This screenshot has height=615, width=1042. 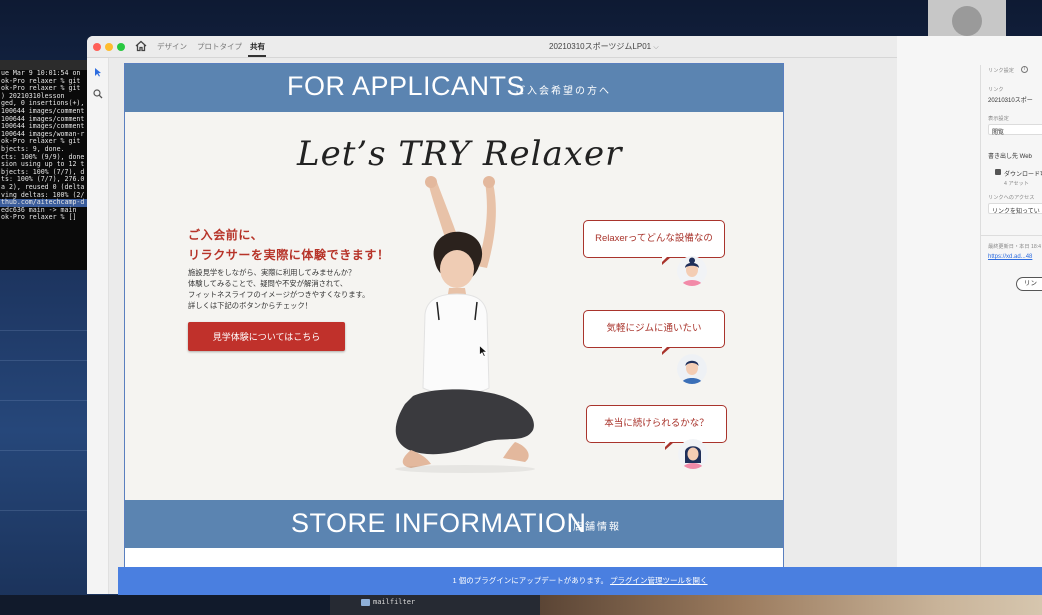 What do you see at coordinates (1016, 184) in the screenshot?
I see `assets-count: 4 アセット` at bounding box center [1016, 184].